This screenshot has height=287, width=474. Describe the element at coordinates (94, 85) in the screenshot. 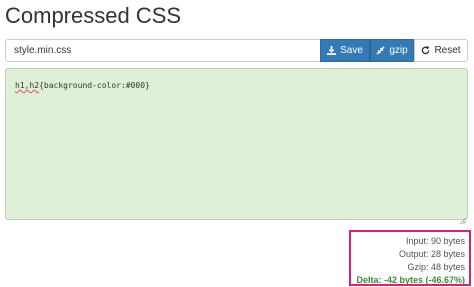

I see `css-code-rules: {background-color:#000}` at that location.